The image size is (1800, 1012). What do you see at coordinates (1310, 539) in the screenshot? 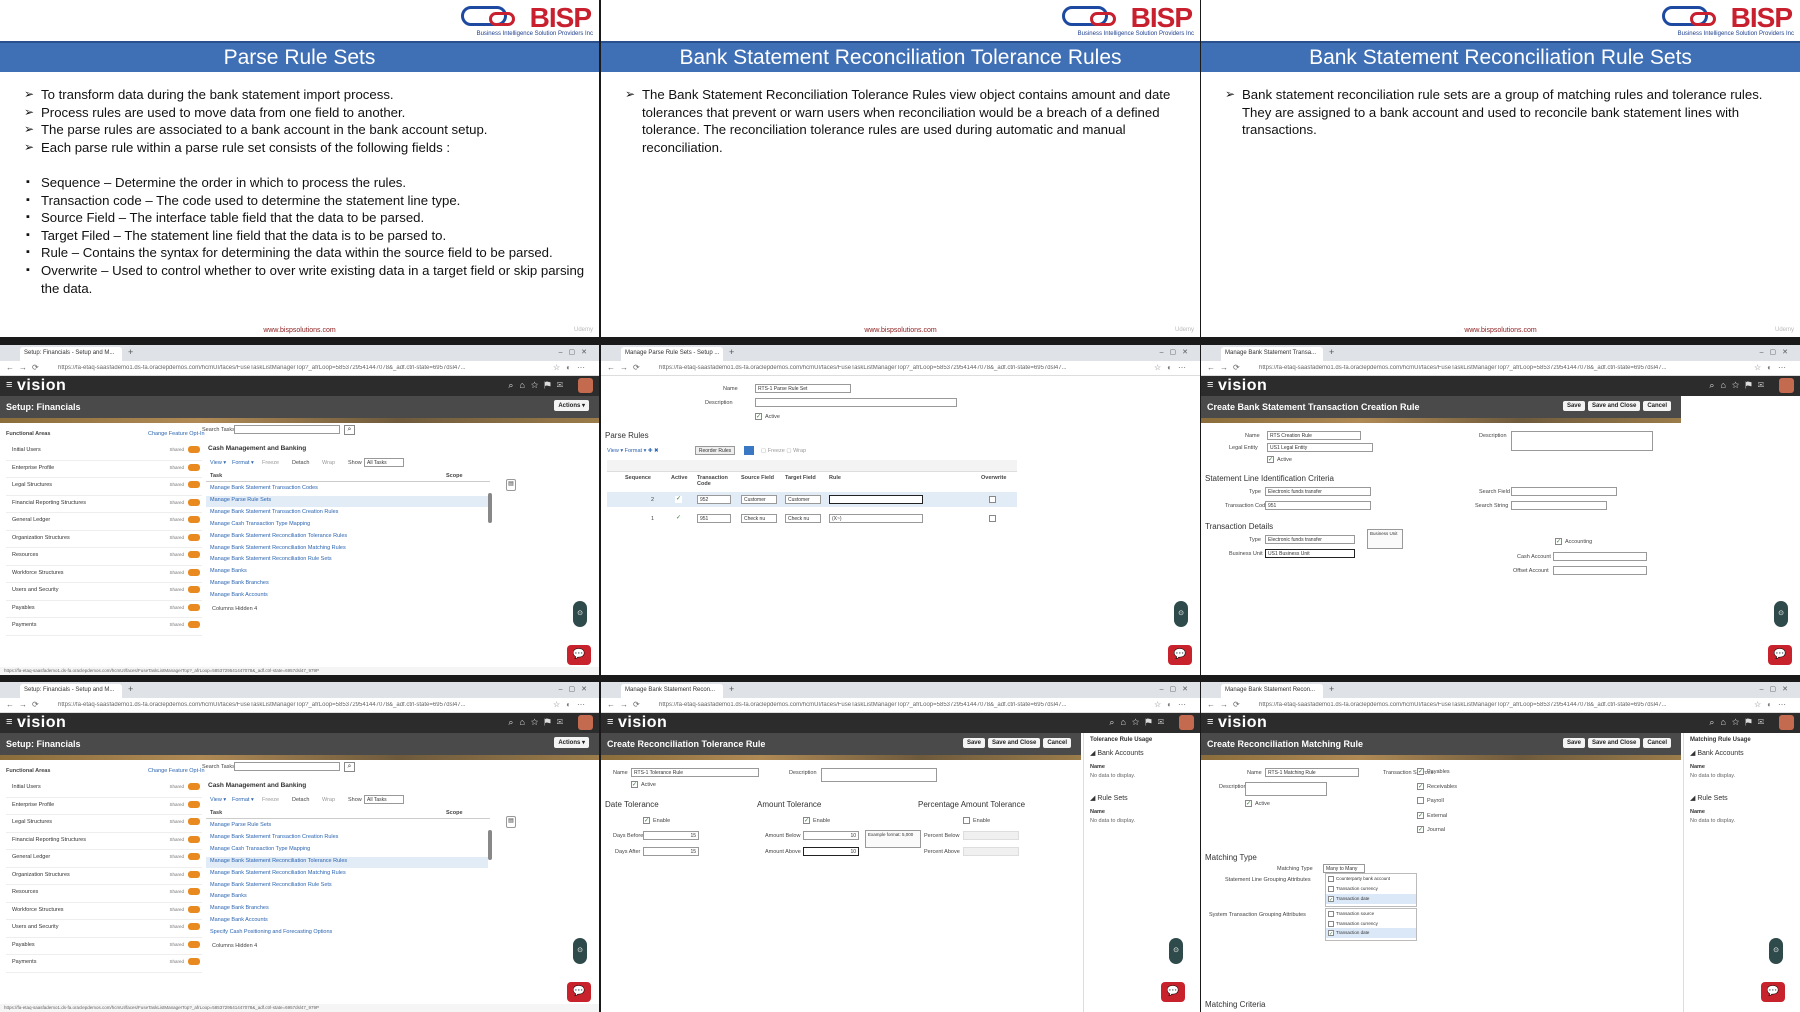
I see `type2-select: Electronic funds transfer` at bounding box center [1310, 539].